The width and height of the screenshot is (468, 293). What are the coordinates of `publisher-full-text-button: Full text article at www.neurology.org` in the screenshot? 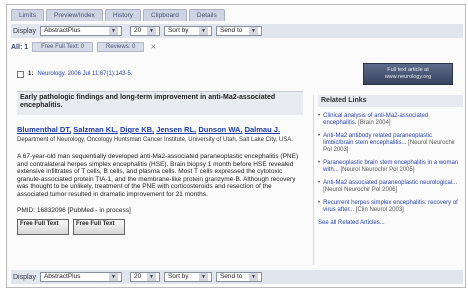 It's located at (408, 74).